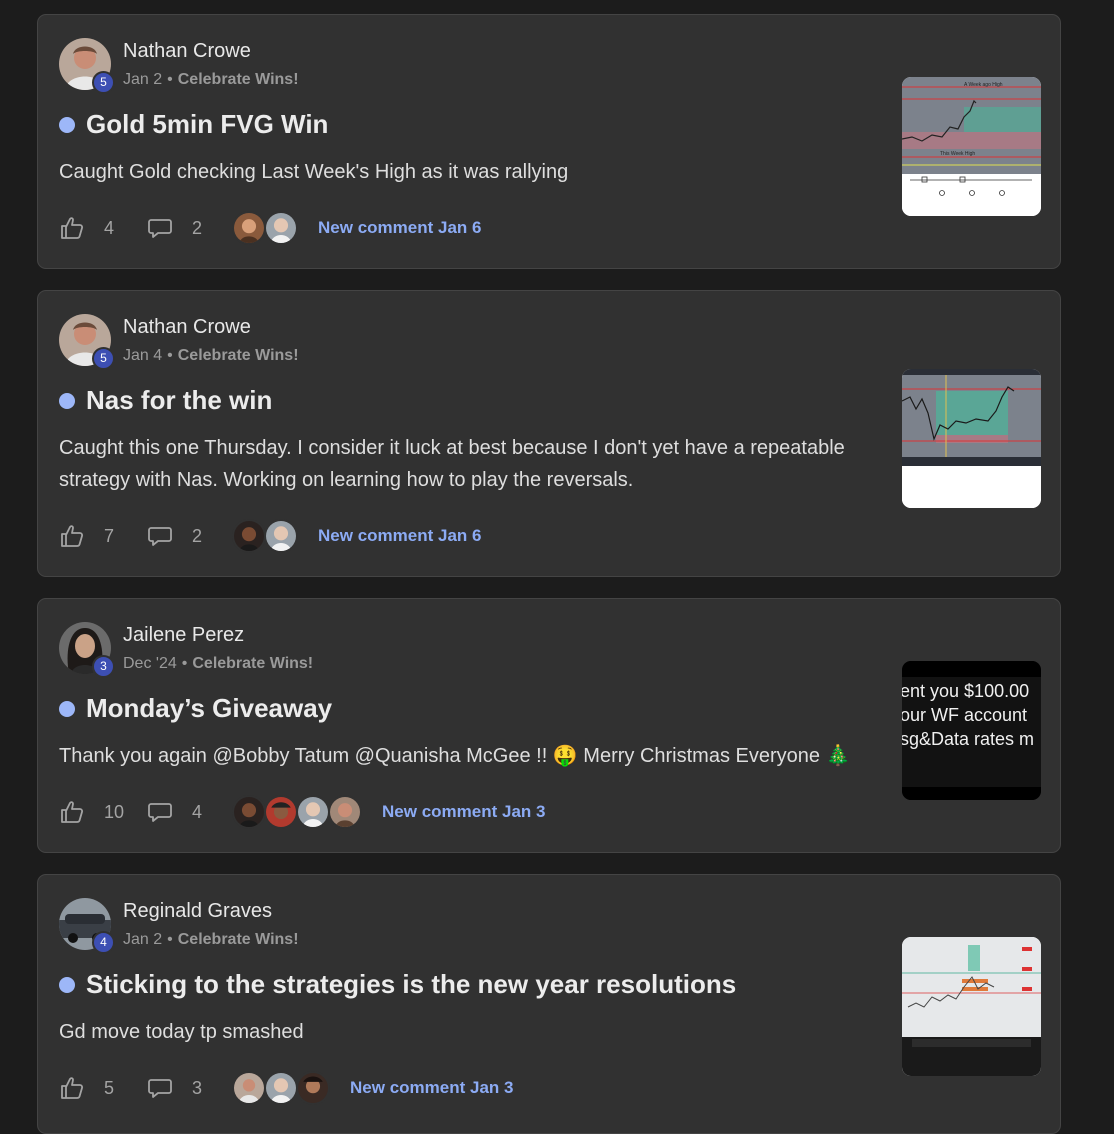 Image resolution: width=1114 pixels, height=1134 pixels. I want to click on screenshot-text-line: sg&Data rates m, so click(968, 739).